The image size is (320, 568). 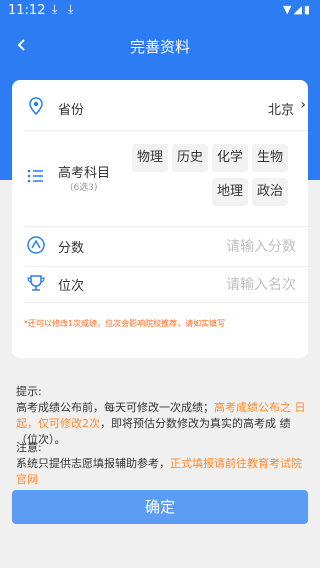 I want to click on subject-chip-physics: 物理, so click(x=150, y=158).